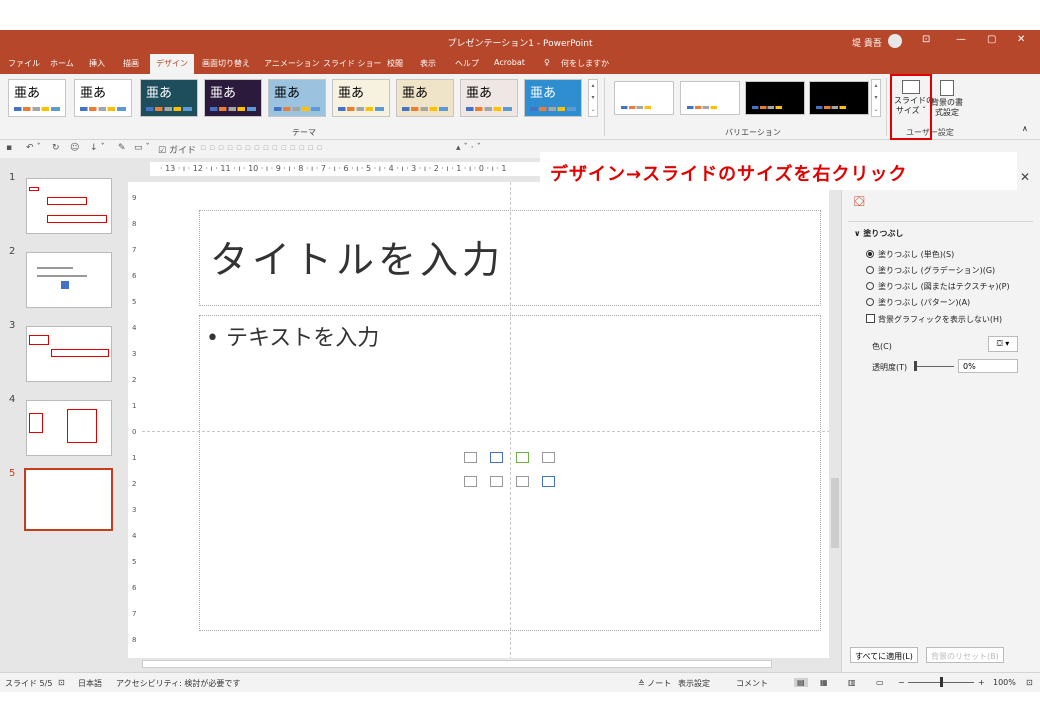 This screenshot has width=1040, height=720. I want to click on tab-review: 校閲, so click(395, 63).